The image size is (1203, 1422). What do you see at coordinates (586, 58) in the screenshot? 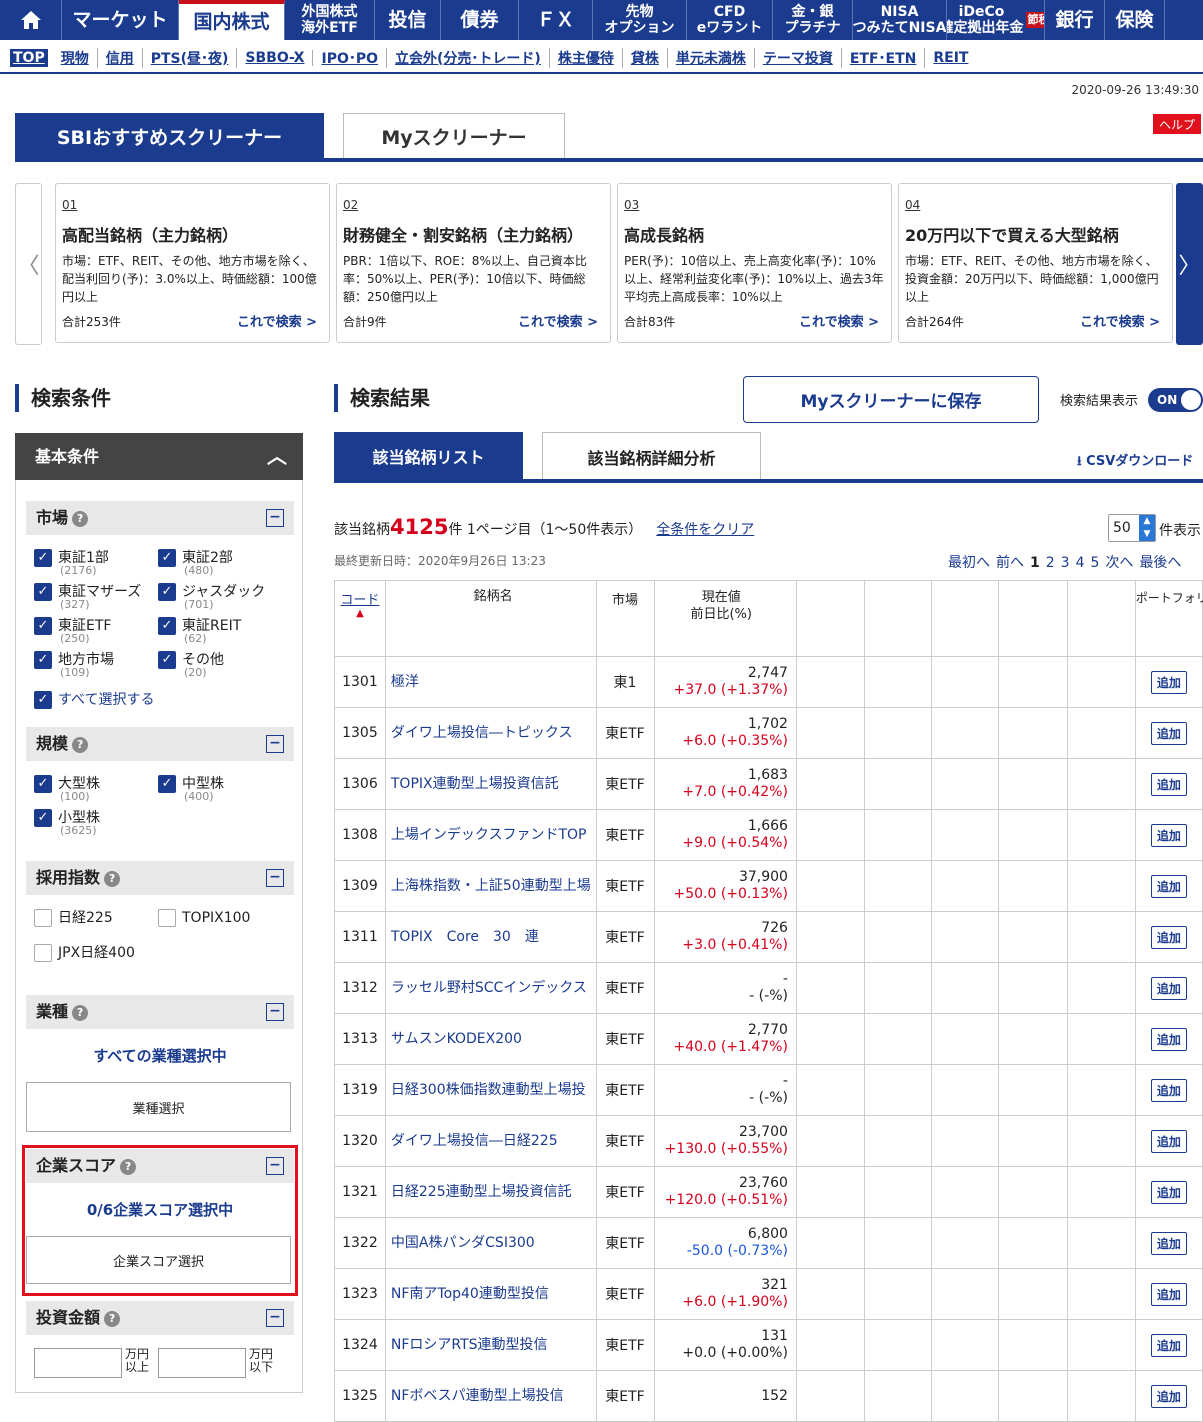
I see `subnav-link: 株主優待` at bounding box center [586, 58].